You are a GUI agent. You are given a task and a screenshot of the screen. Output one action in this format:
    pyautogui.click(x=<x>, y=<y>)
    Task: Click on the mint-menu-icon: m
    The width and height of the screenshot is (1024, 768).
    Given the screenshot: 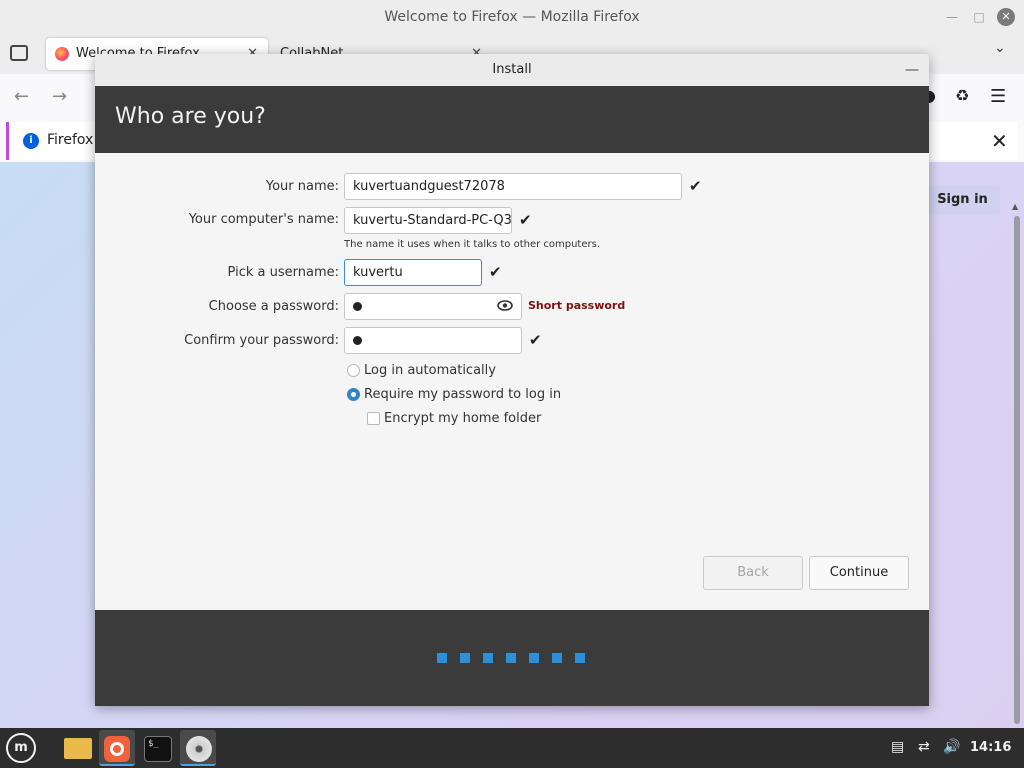 What is the action you would take?
    pyautogui.click(x=21, y=748)
    